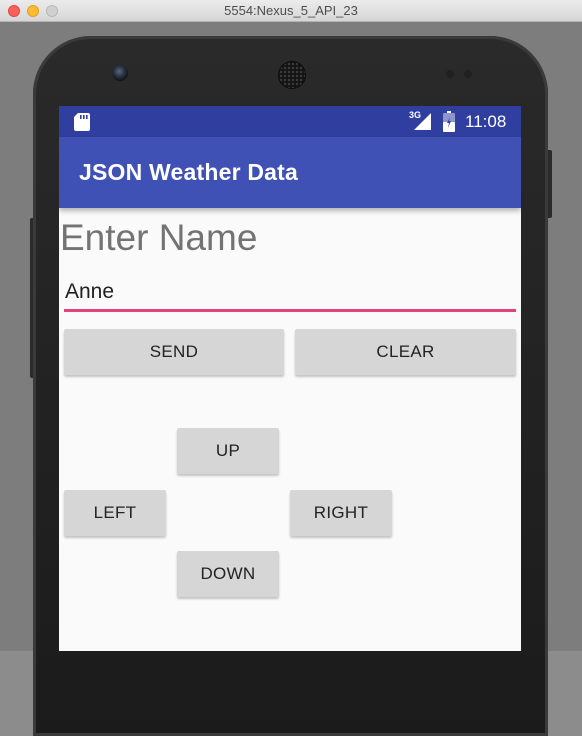  Describe the element at coordinates (174, 352) in the screenshot. I see `send-button: SEND` at that location.